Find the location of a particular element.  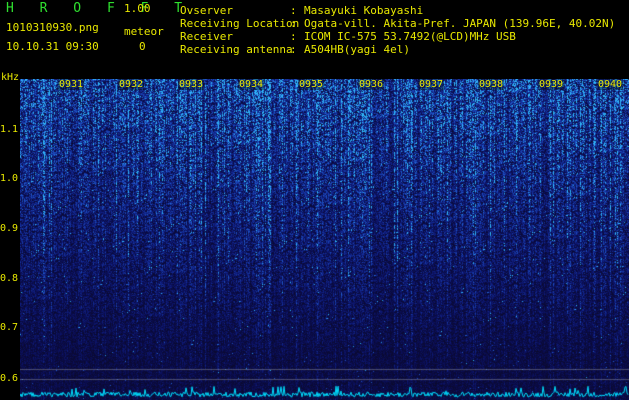

x-tick-label: 0933 is located at coordinates (191, 84).